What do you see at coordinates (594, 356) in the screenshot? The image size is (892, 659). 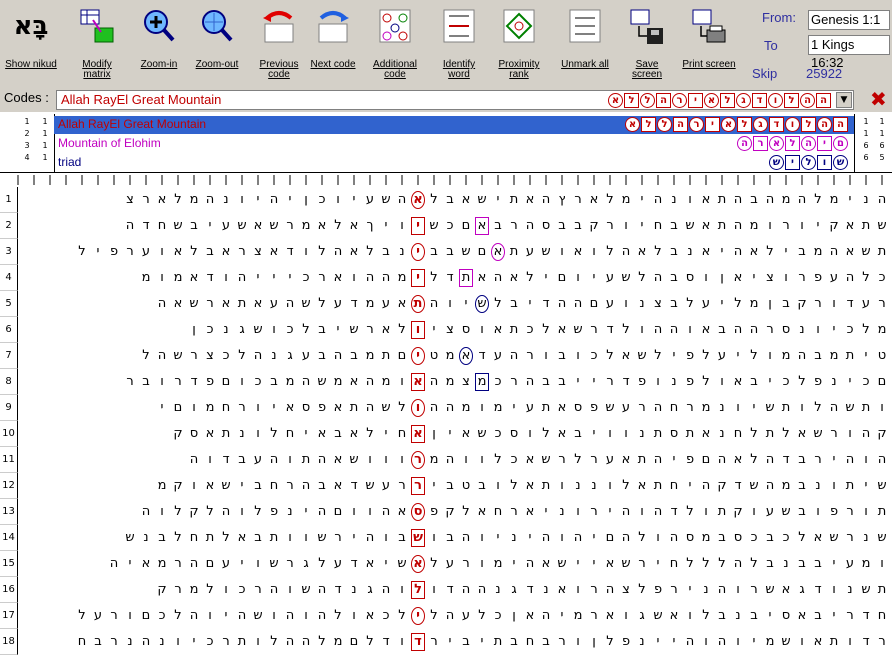 I see `matrix-letter: כ` at bounding box center [594, 356].